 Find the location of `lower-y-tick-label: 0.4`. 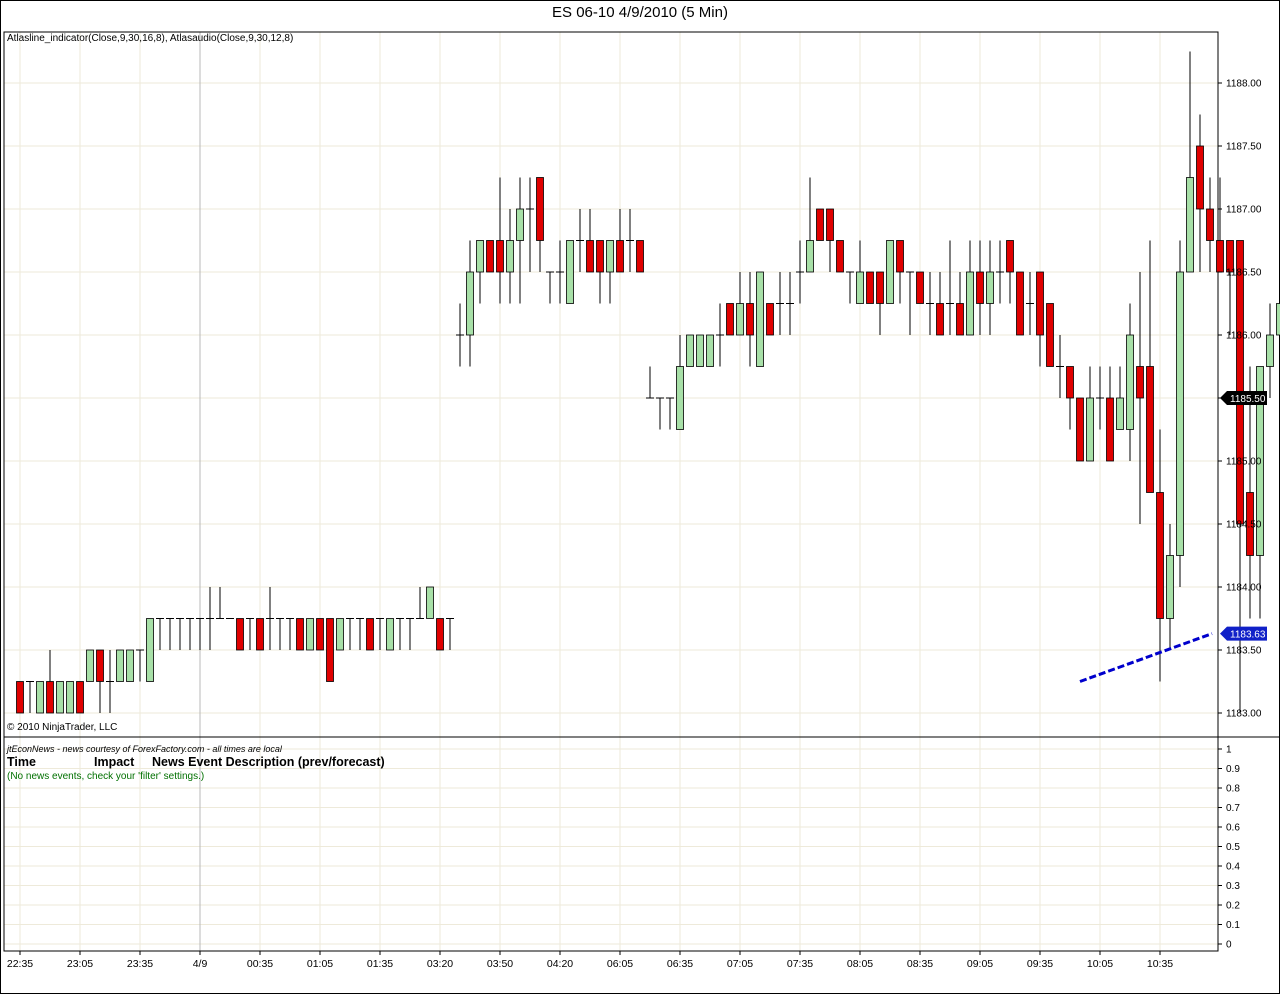

lower-y-tick-label: 0.4 is located at coordinates (1233, 867).